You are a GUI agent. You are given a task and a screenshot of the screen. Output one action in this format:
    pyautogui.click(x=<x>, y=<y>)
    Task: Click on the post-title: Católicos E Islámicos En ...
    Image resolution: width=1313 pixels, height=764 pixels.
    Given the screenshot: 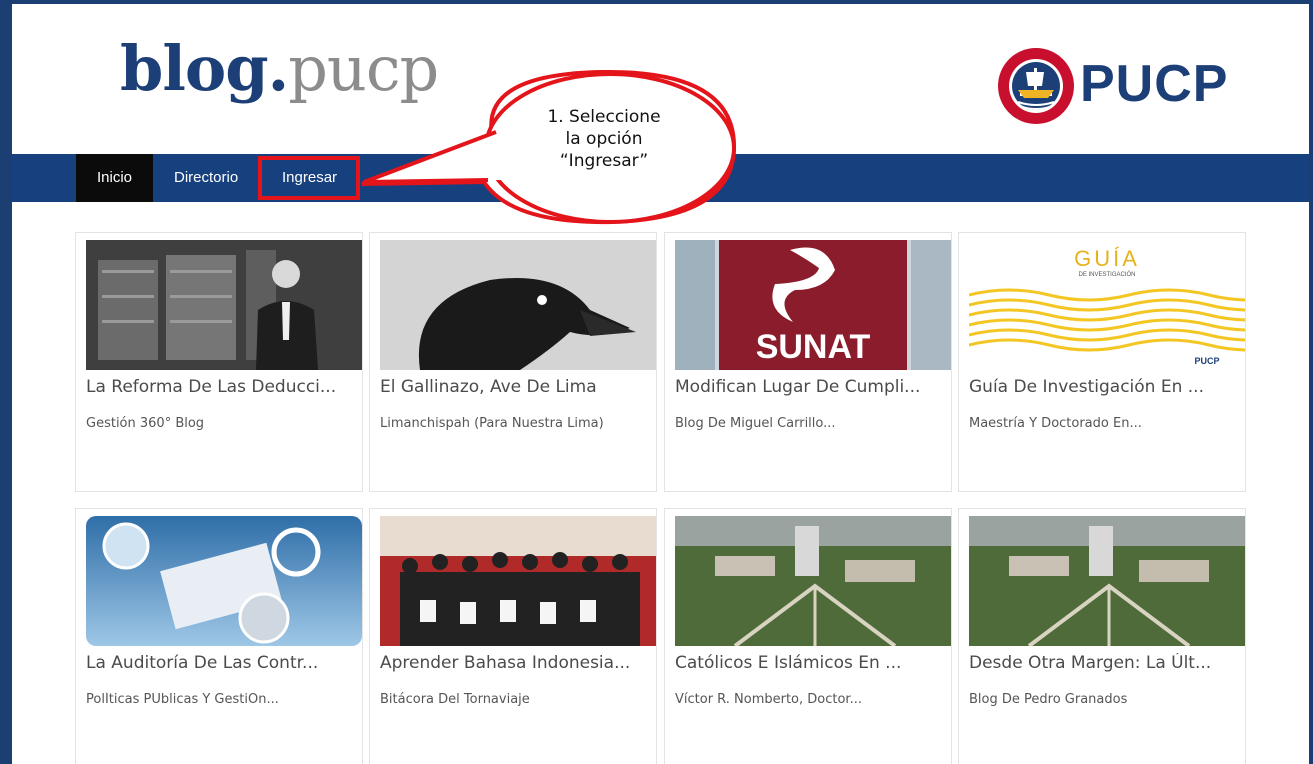 What is the action you would take?
    pyautogui.click(x=815, y=663)
    